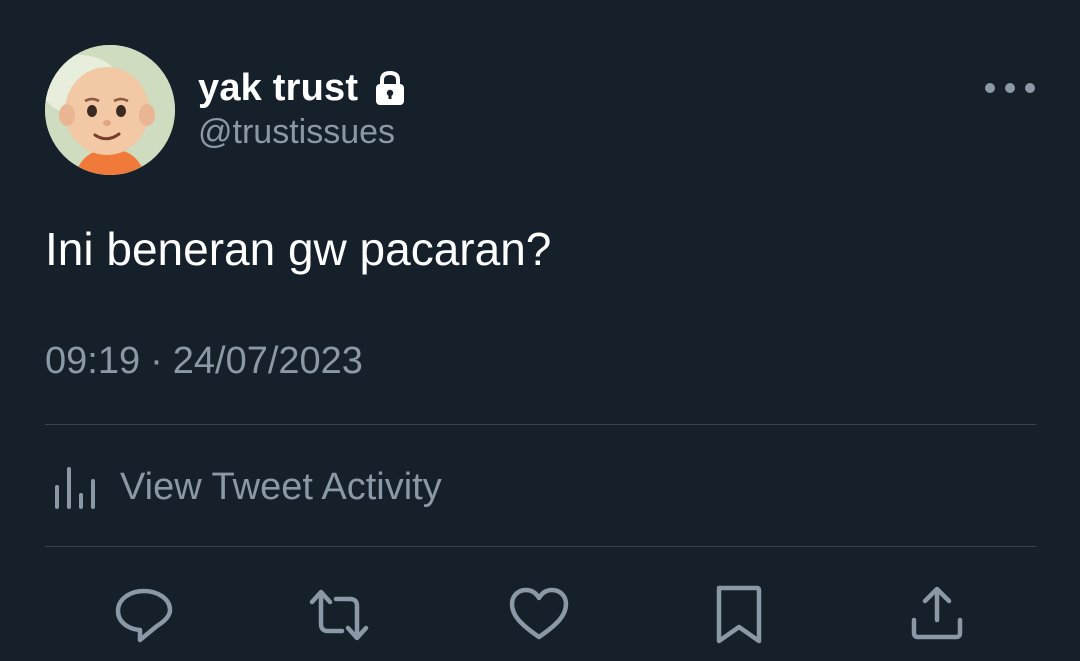  What do you see at coordinates (296, 132) in the screenshot?
I see `user-handle: @trustissues` at bounding box center [296, 132].